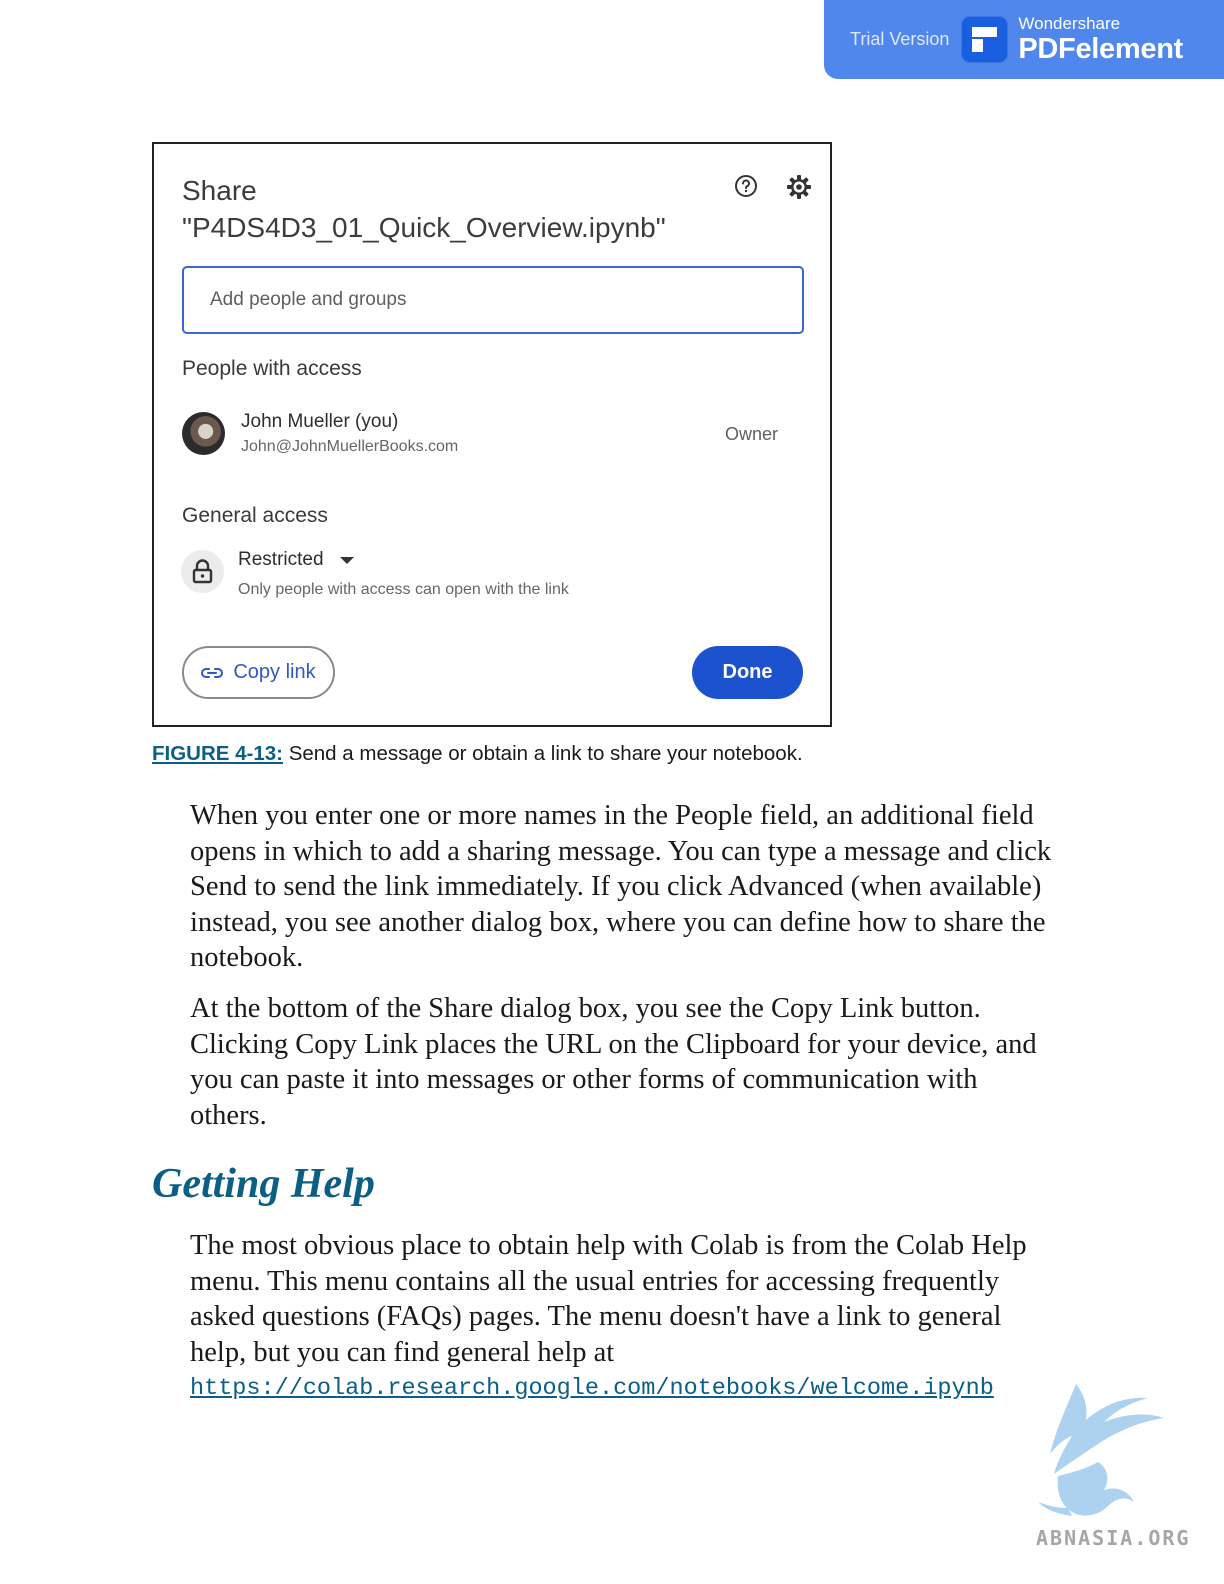 Image resolution: width=1224 pixels, height=1584 pixels. I want to click on trial-version-label: Trial Version, so click(900, 39).